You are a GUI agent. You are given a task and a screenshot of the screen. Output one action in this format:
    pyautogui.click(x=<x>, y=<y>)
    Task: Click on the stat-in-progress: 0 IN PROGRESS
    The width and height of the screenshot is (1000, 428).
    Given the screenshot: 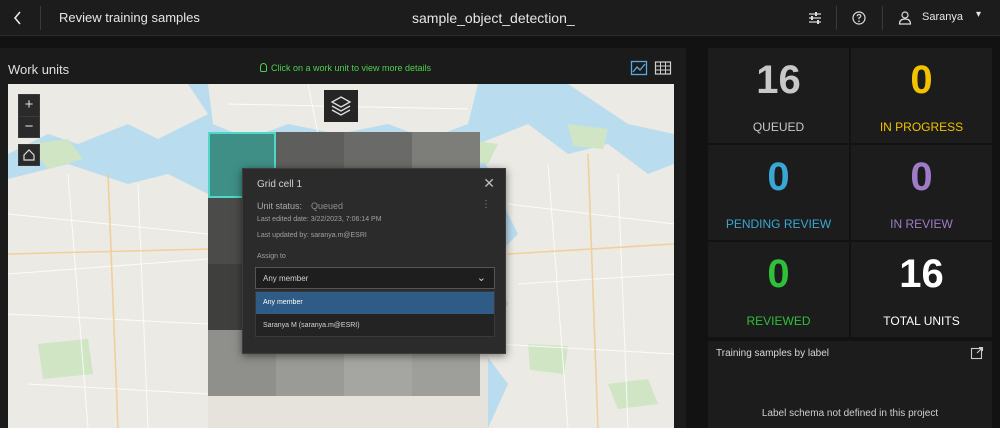 What is the action you would take?
    pyautogui.click(x=921, y=95)
    